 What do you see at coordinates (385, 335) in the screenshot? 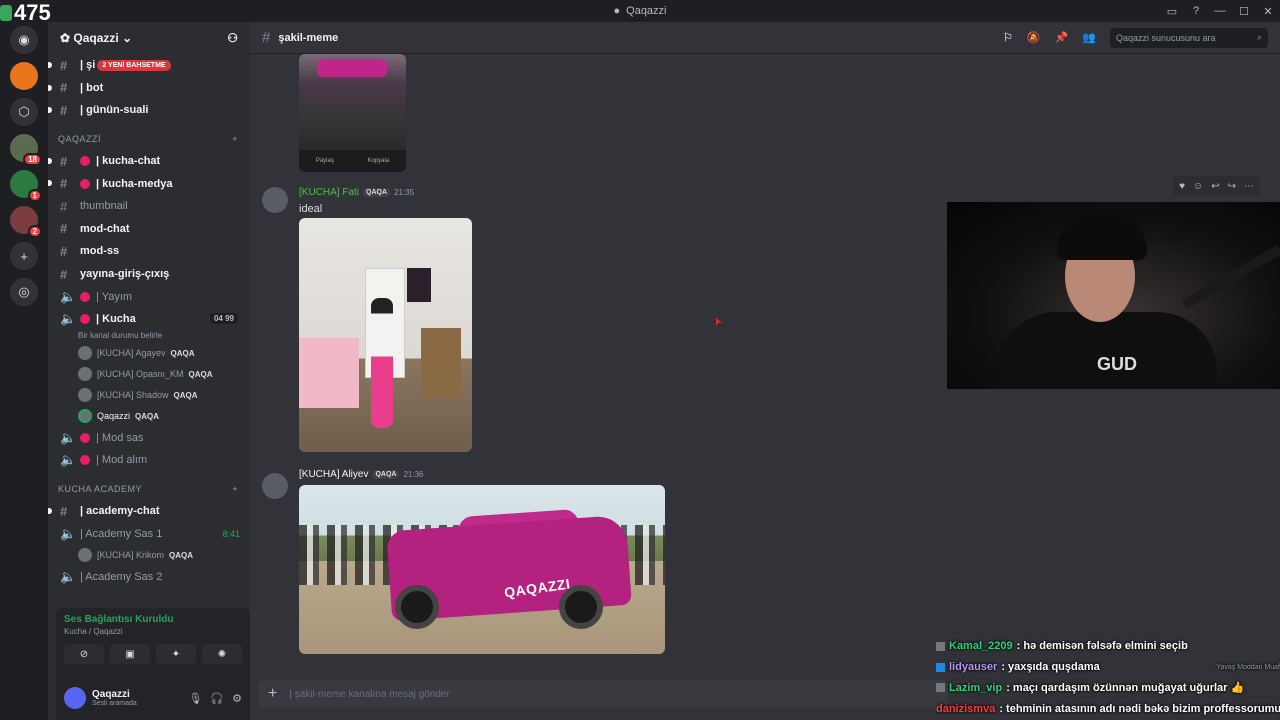
I see `attachment-image` at bounding box center [385, 335].